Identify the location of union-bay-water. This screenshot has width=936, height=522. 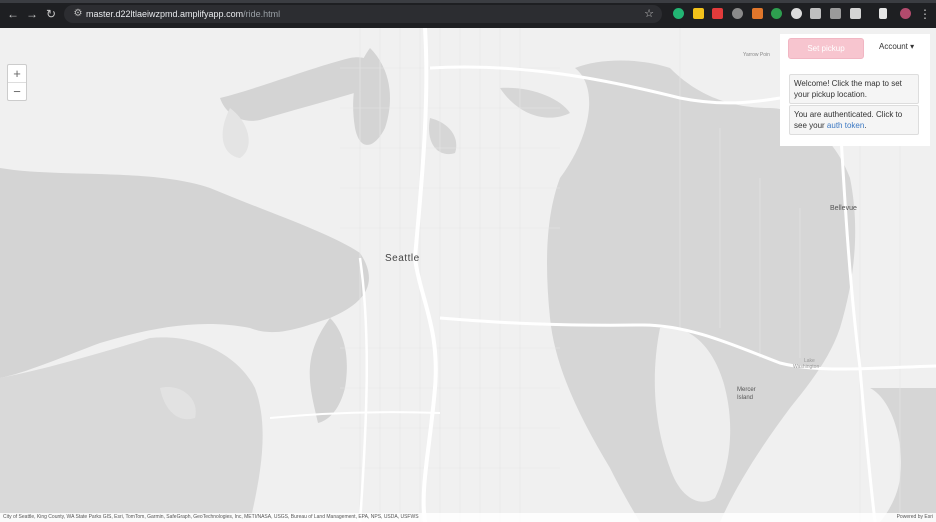
(535, 102).